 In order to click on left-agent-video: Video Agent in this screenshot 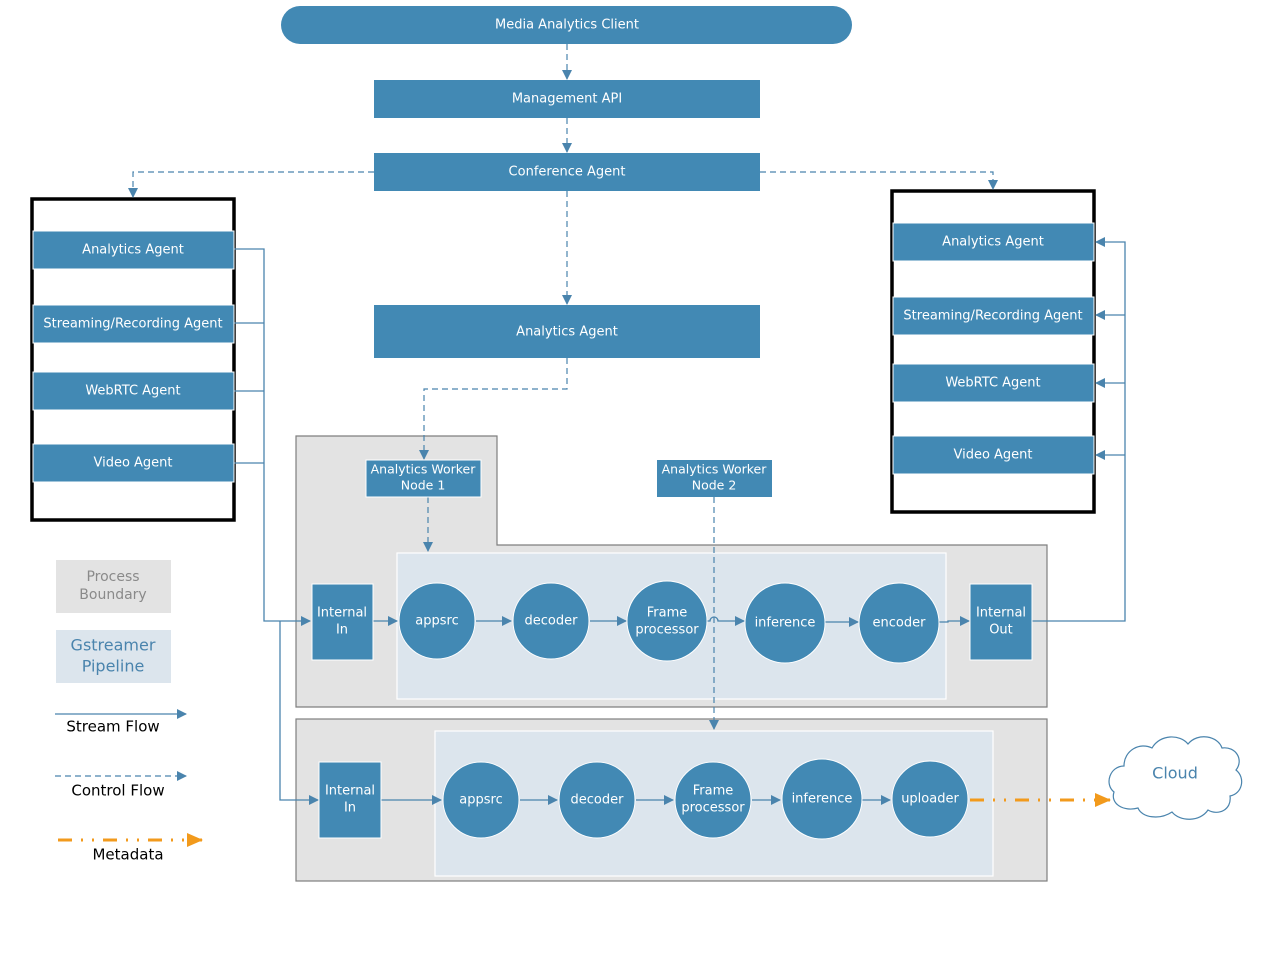, I will do `click(133, 463)`.